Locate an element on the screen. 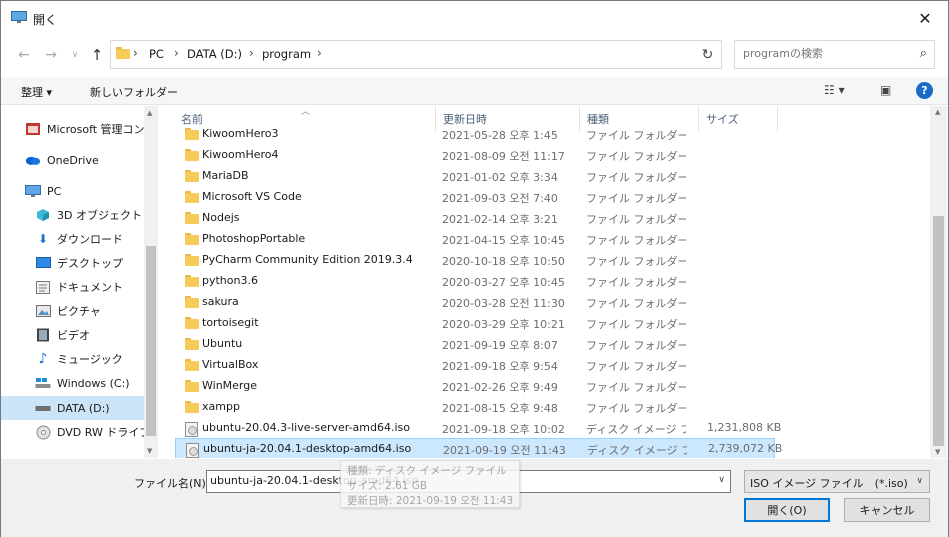  forward-arrow-icon: → is located at coordinates (51, 55).